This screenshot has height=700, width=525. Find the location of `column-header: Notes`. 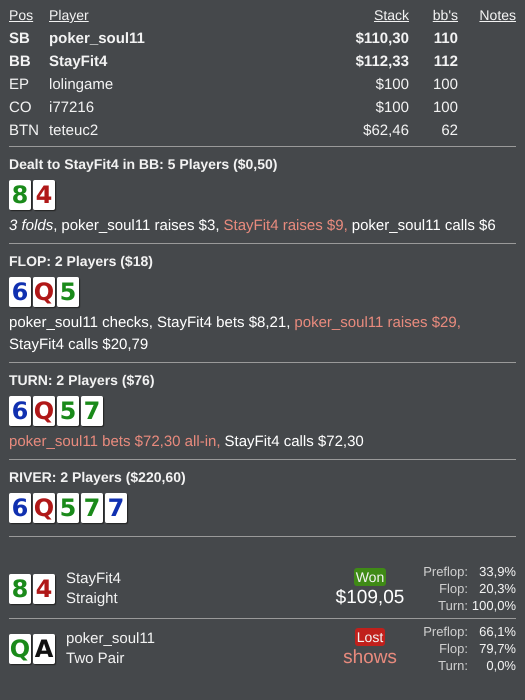

column-header: Notes is located at coordinates (487, 15).